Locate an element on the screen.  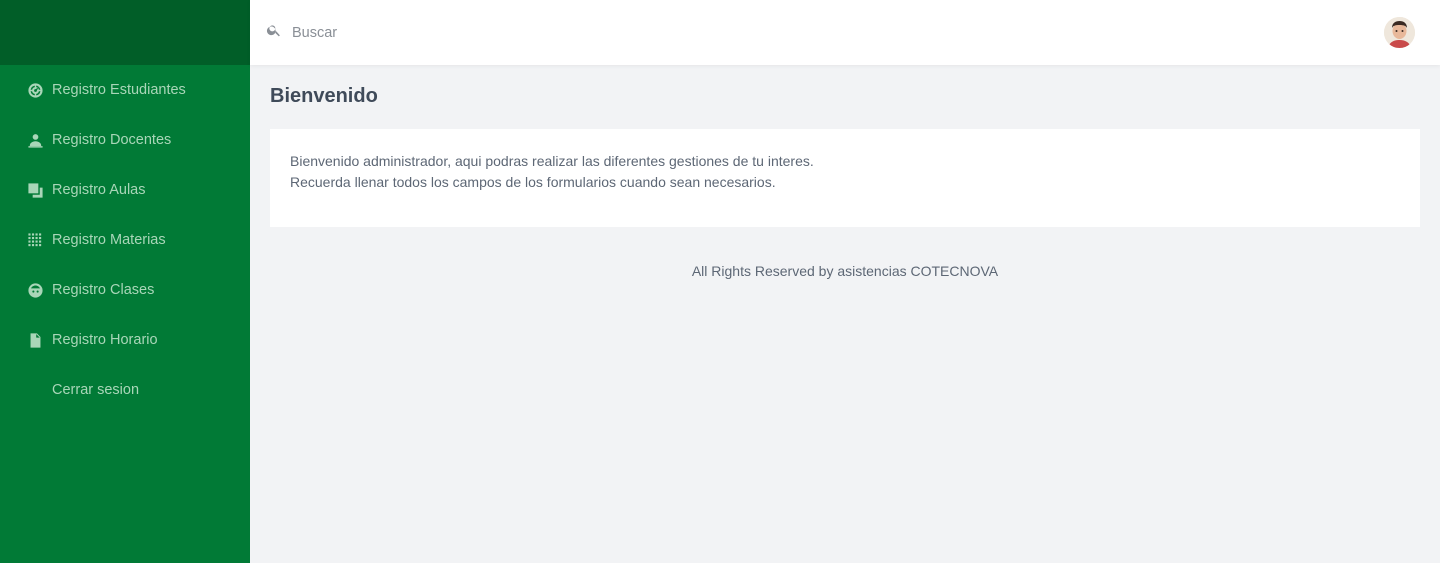
sidebar-item-registro-aulas: Registro Aulas is located at coordinates (125, 190).